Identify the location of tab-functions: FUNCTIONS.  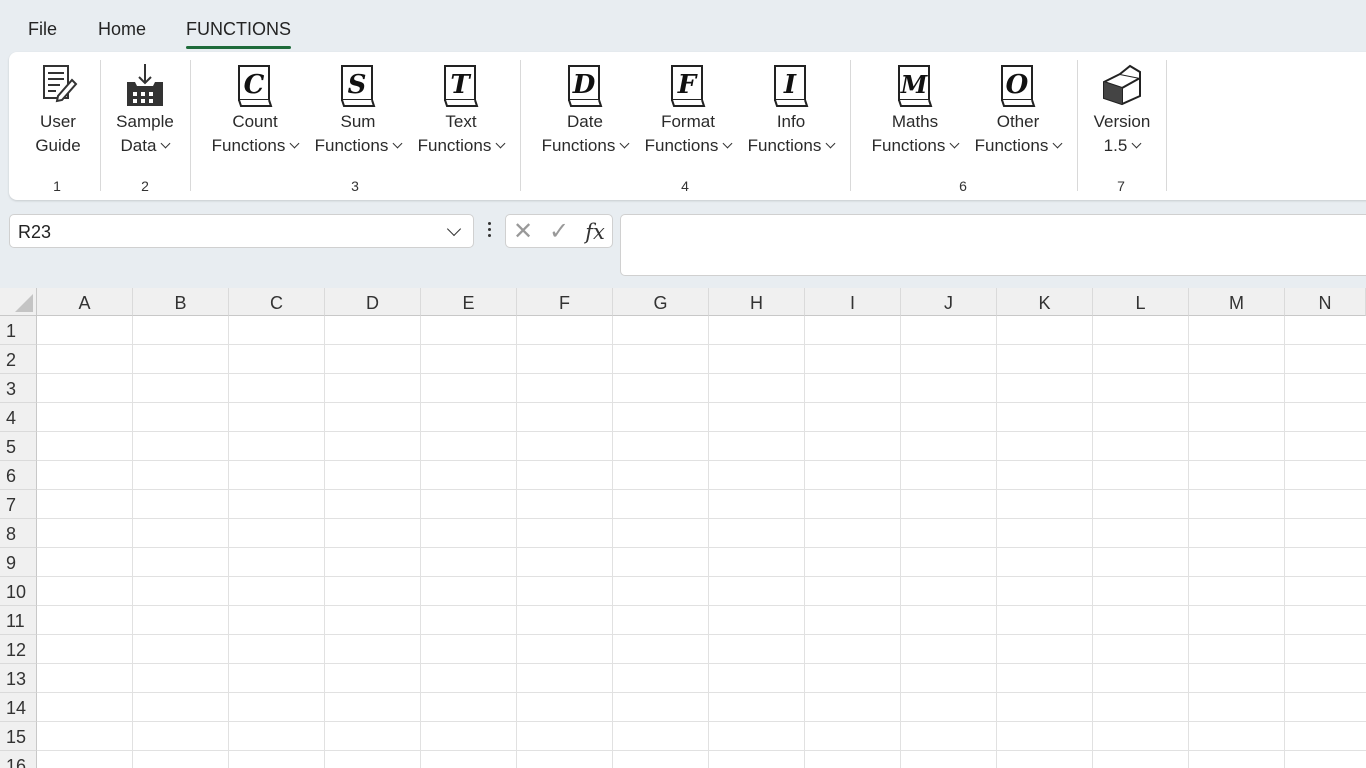
(238, 34).